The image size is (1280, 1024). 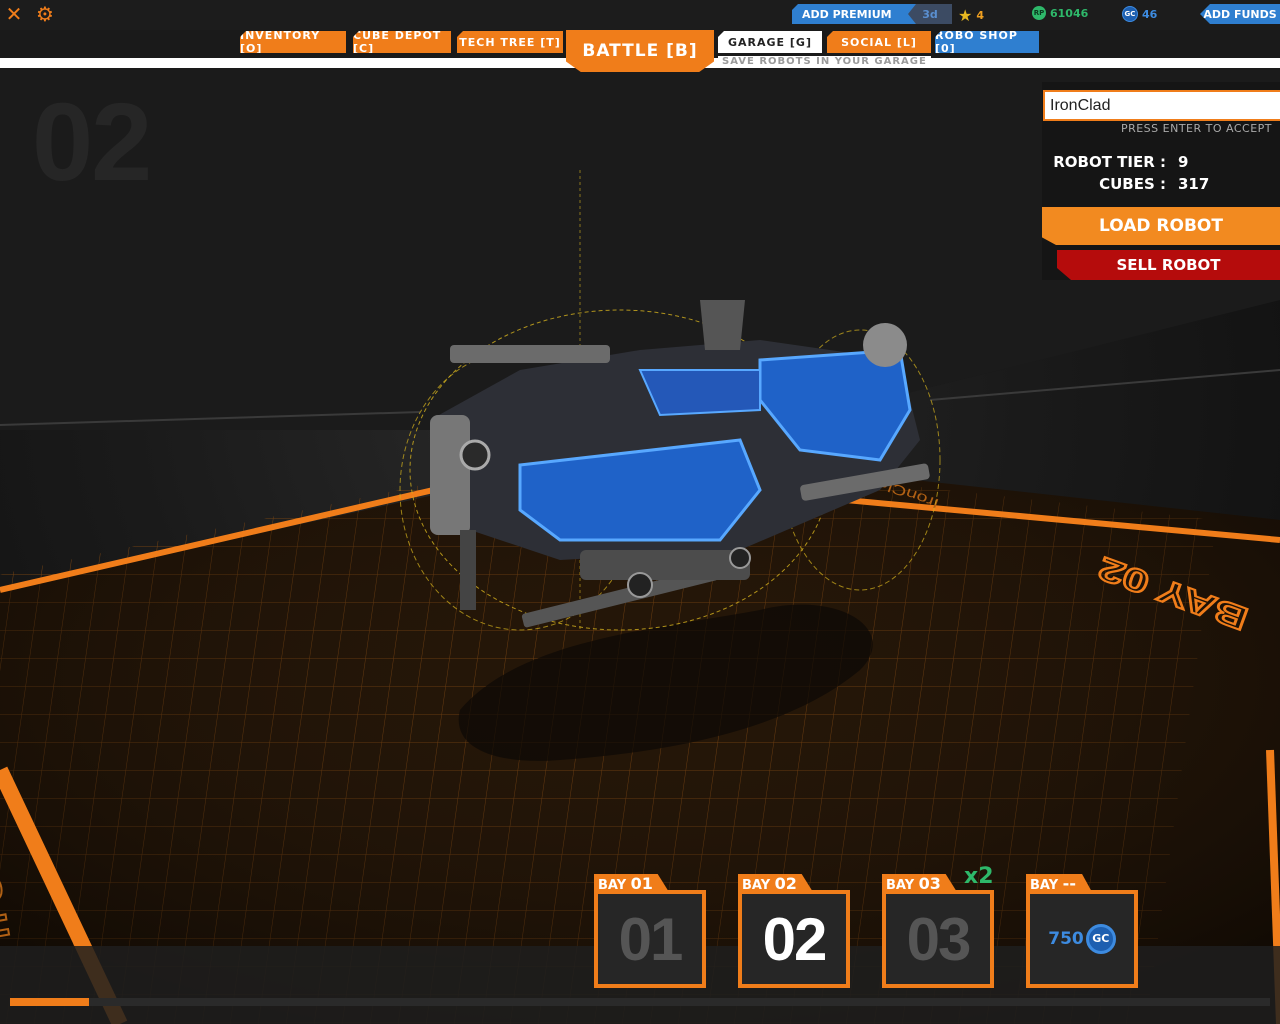 I want to click on tab-robo-shop: ROBO SHOP [0], so click(x=987, y=42).